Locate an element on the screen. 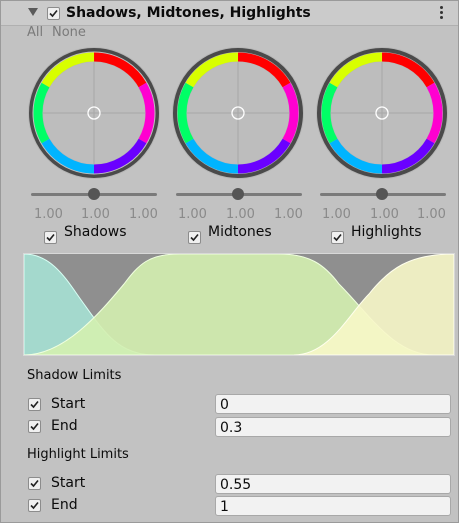 The width and height of the screenshot is (459, 523). midtones-value-r: 1.00 is located at coordinates (192, 214).